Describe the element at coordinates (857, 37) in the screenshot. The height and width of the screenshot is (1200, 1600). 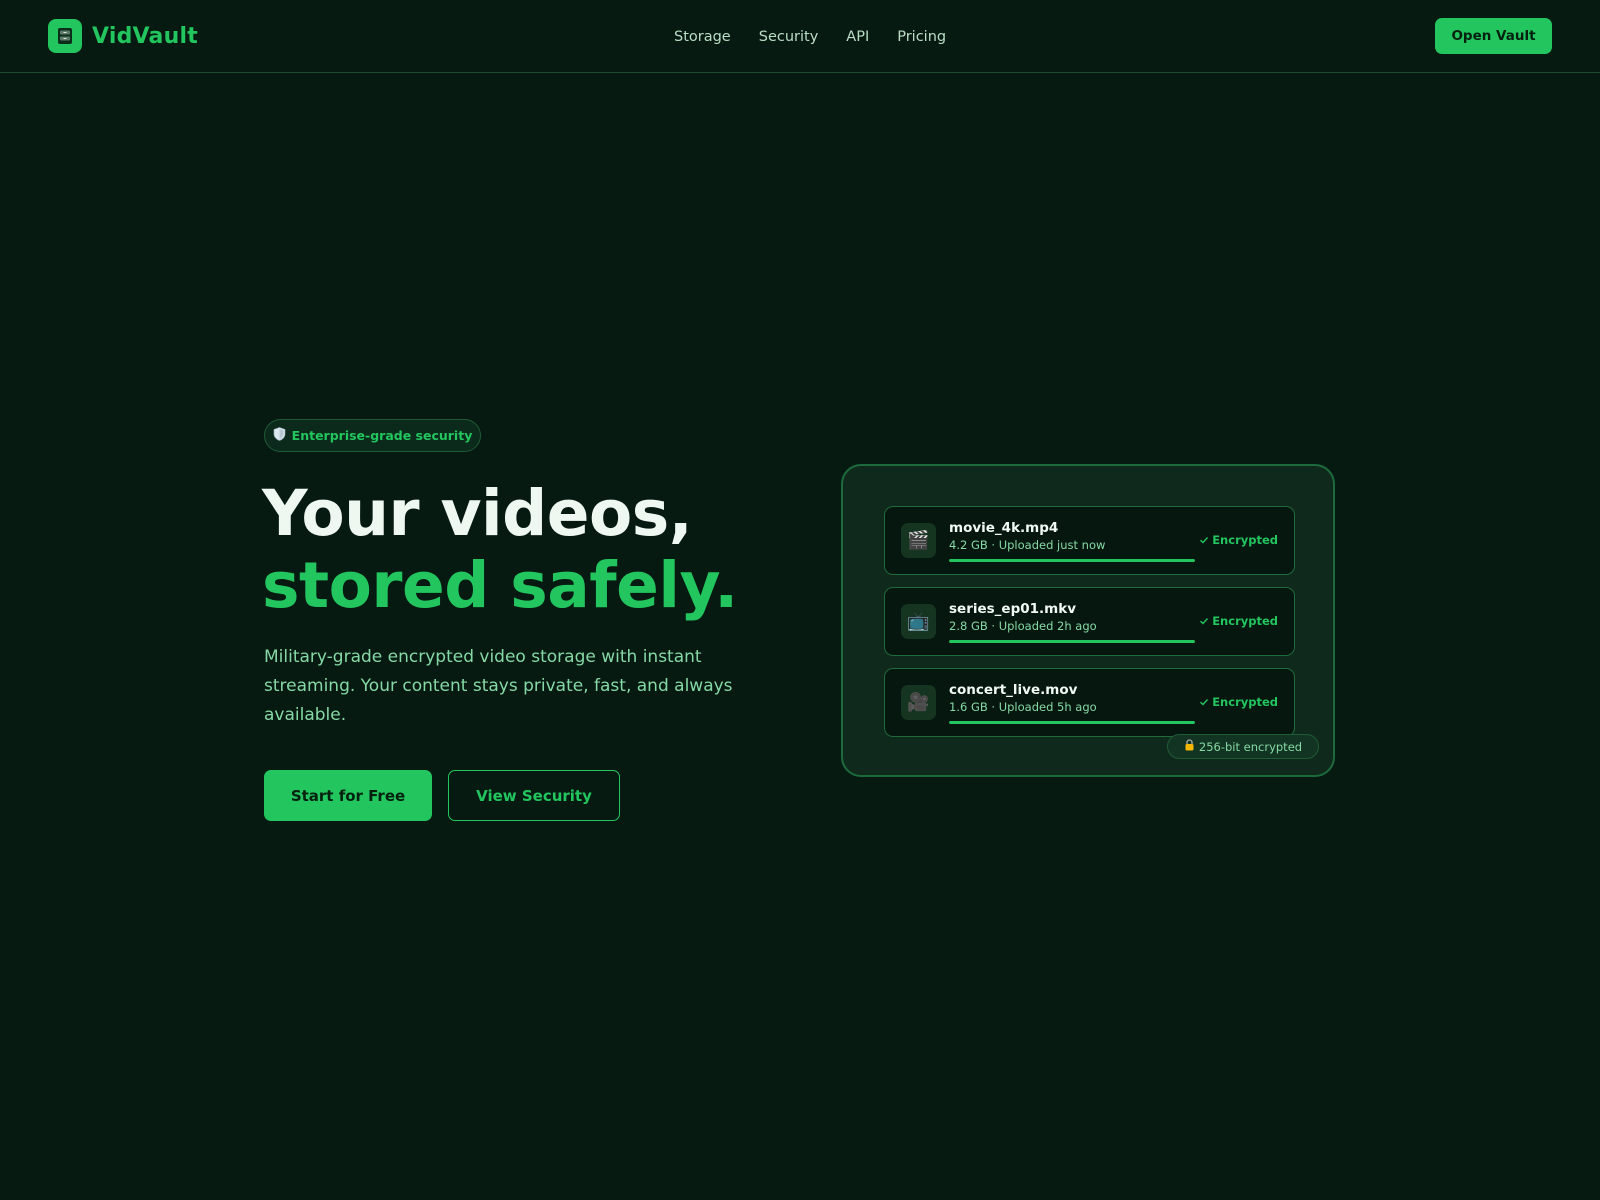
I see `nav-link-api: API` at that location.